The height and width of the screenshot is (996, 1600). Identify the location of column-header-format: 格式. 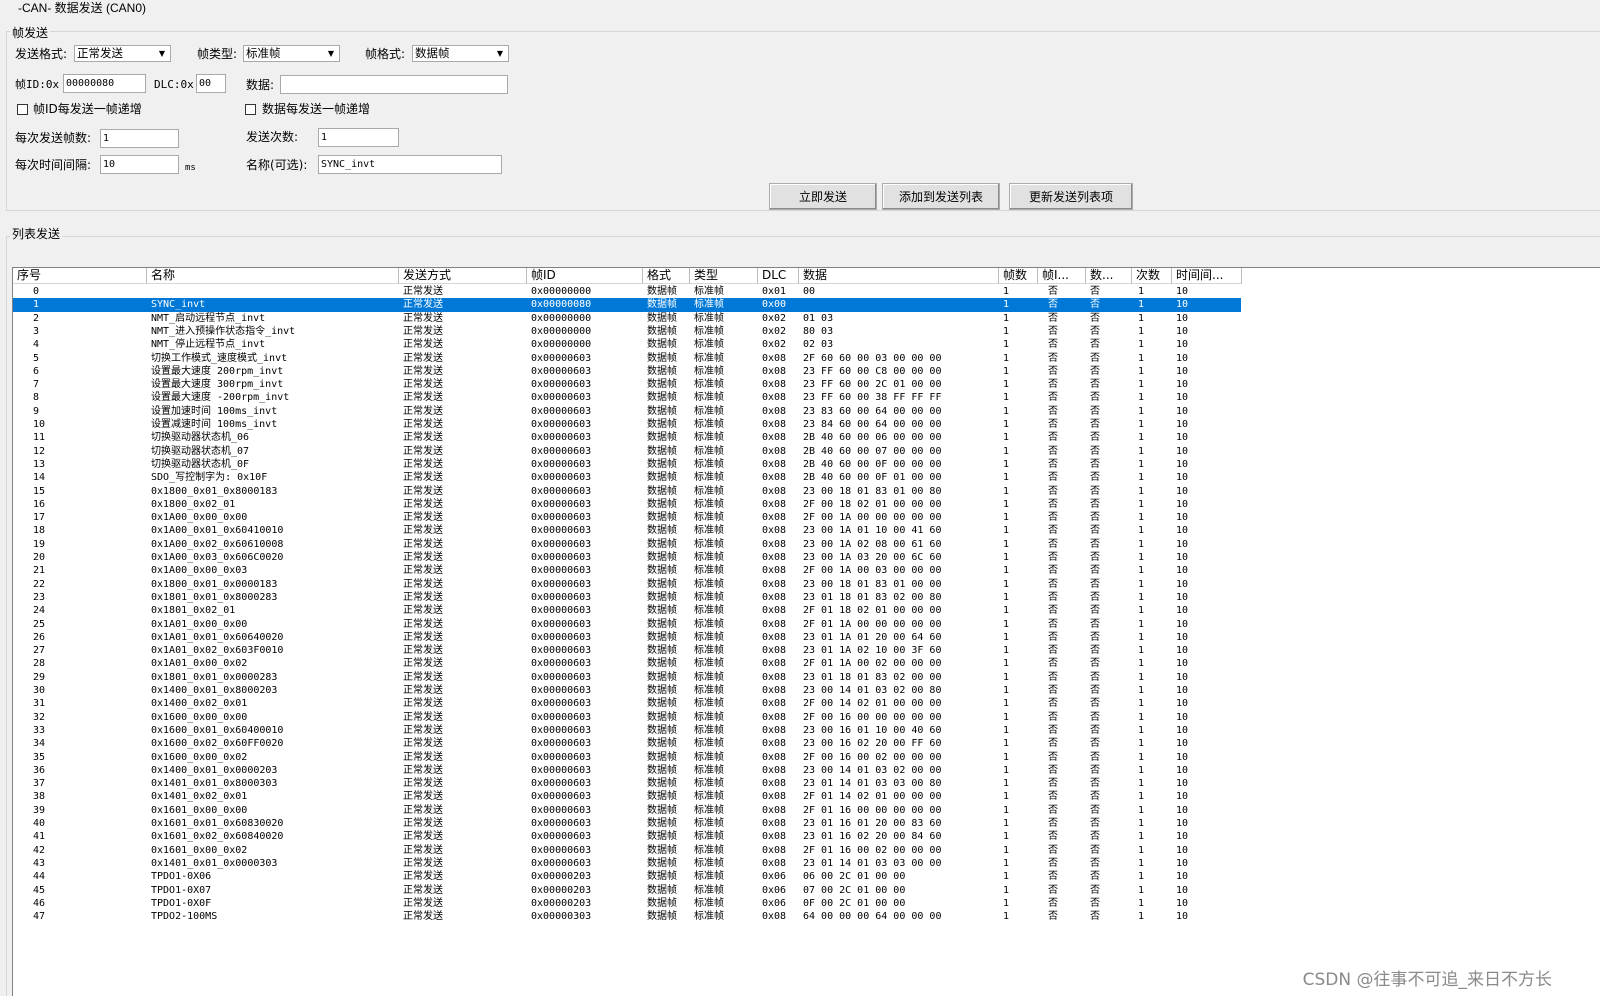
(666, 276).